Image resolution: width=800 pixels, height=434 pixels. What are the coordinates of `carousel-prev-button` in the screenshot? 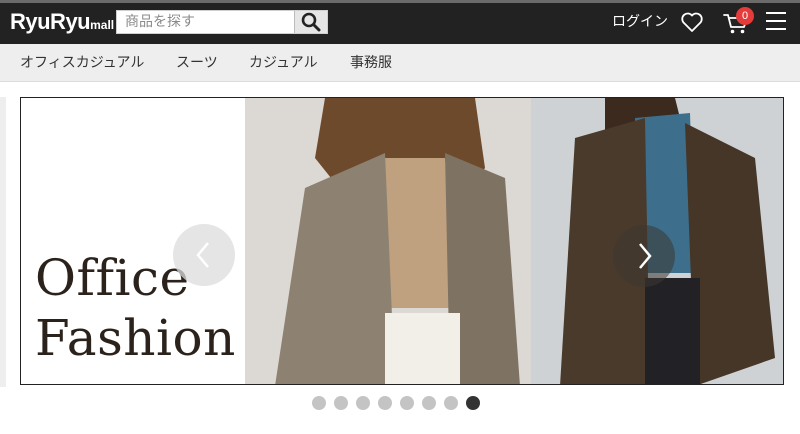 It's located at (204, 255).